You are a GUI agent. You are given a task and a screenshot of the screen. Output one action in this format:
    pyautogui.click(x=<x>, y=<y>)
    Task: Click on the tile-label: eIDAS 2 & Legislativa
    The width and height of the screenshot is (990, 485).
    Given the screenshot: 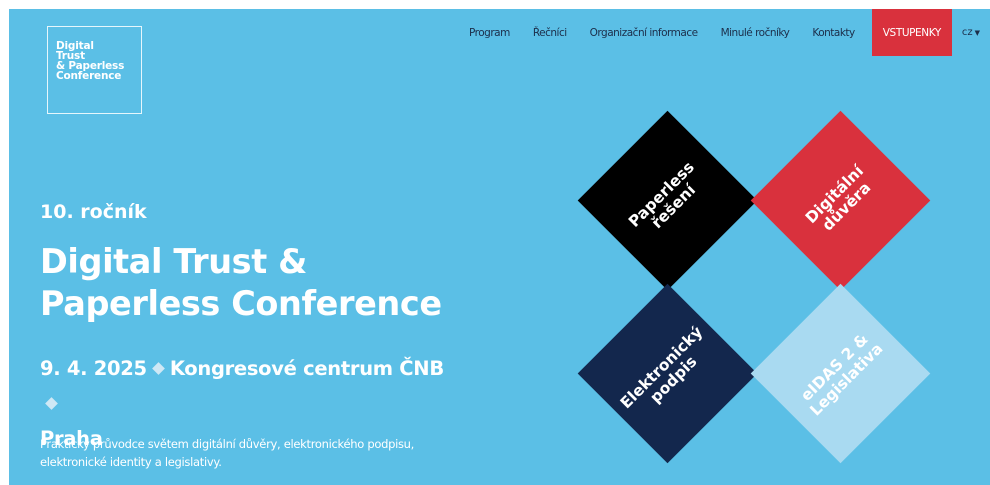 What is the action you would take?
    pyautogui.click(x=840, y=373)
    